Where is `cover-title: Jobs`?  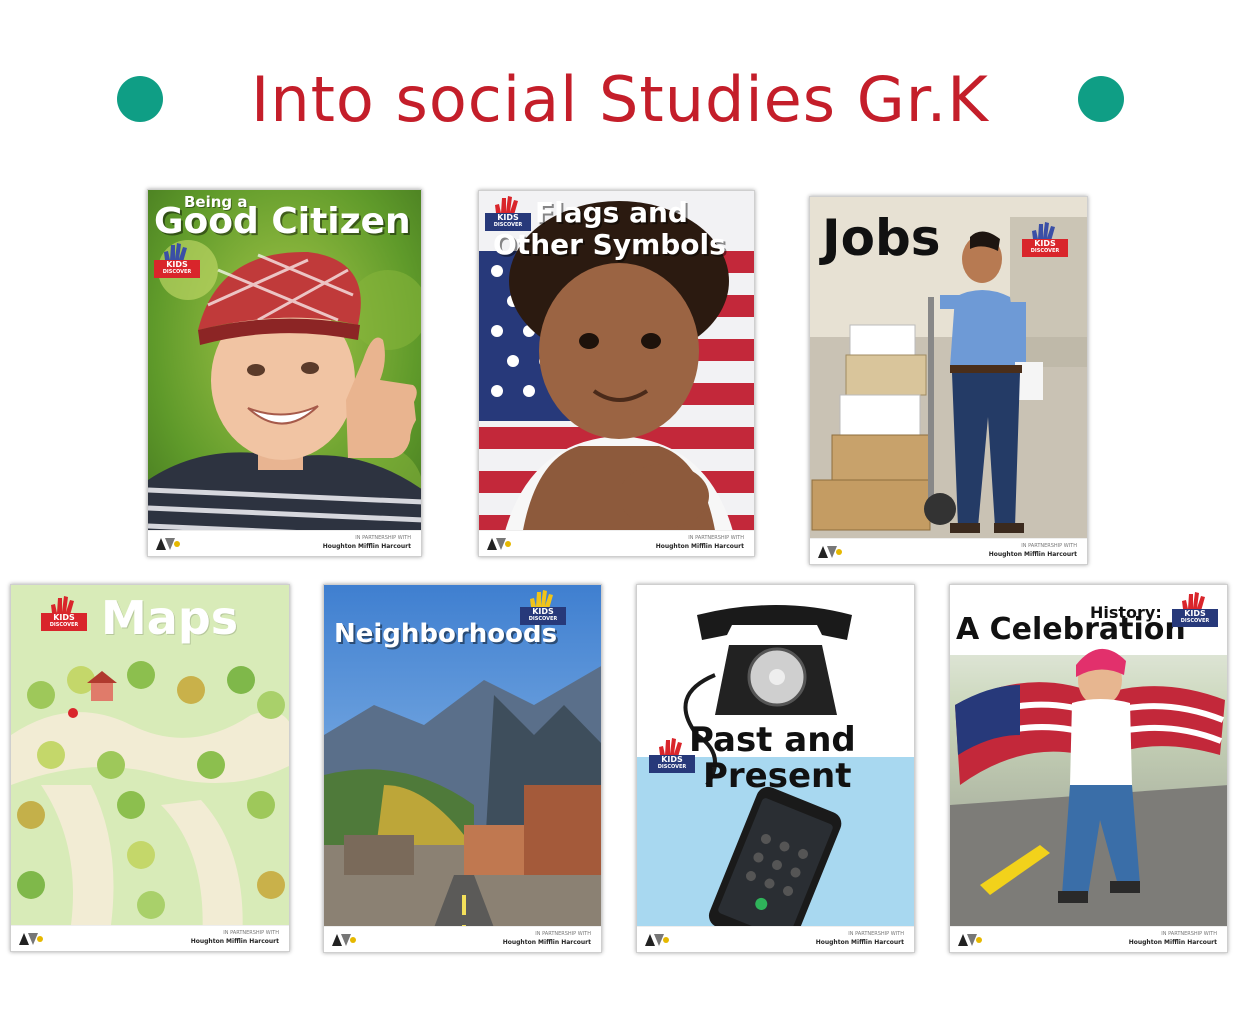 cover-title: Jobs is located at coordinates (881, 238).